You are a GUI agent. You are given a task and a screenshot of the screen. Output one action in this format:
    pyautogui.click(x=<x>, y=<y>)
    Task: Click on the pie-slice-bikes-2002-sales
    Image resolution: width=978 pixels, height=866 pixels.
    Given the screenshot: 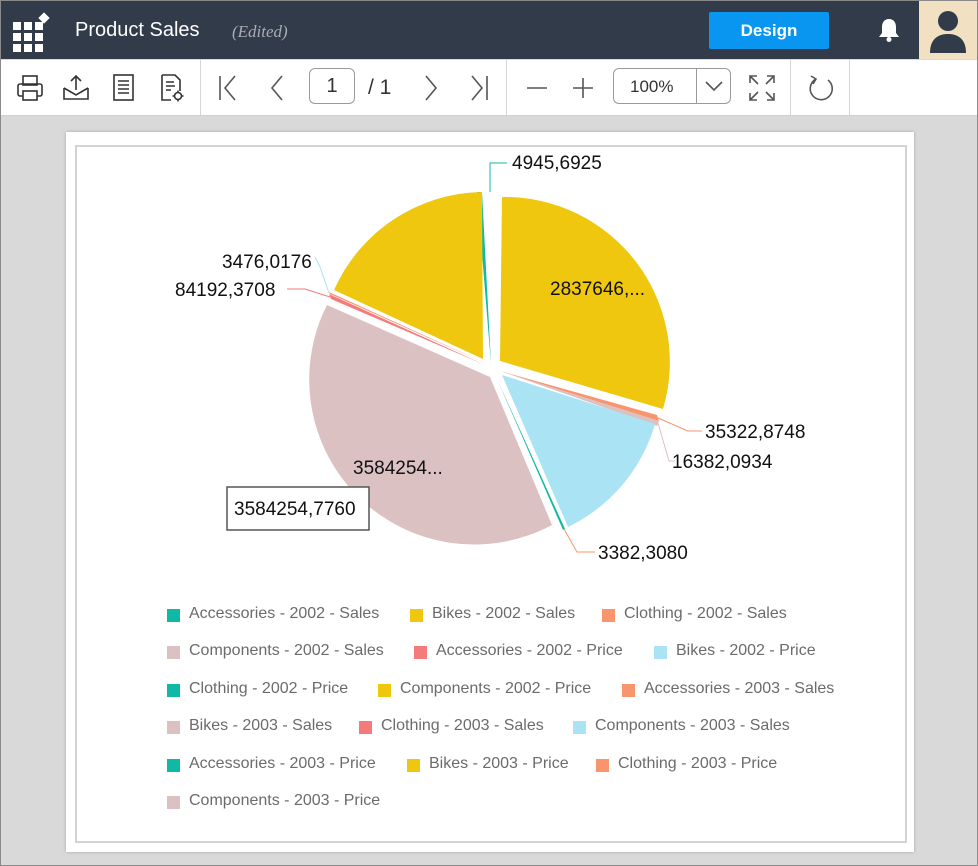 What is the action you would take?
    pyautogui.click(x=585, y=302)
    